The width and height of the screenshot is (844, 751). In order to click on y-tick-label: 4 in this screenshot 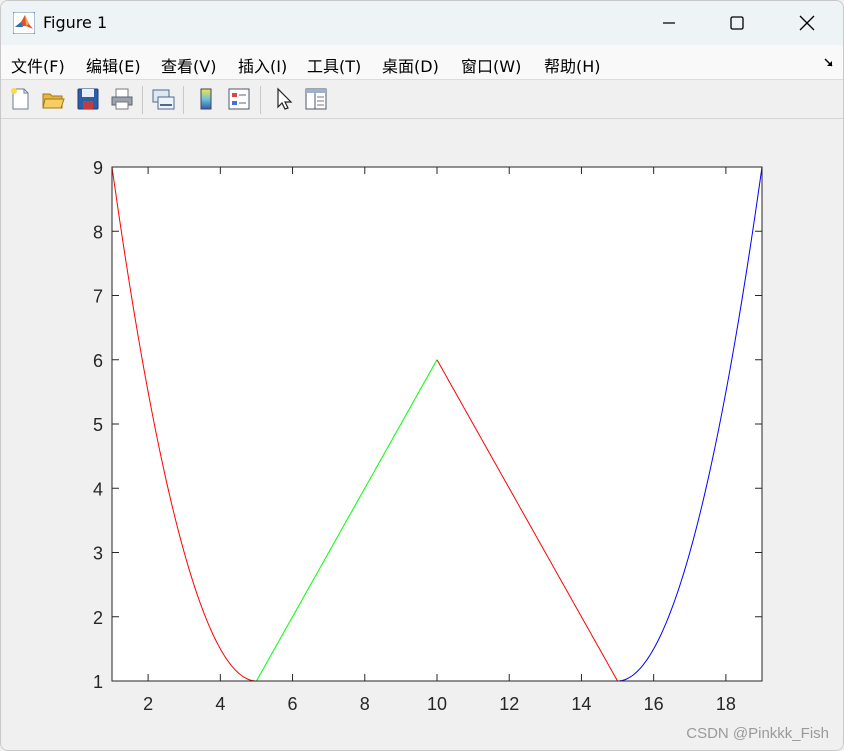, I will do `click(98, 489)`.